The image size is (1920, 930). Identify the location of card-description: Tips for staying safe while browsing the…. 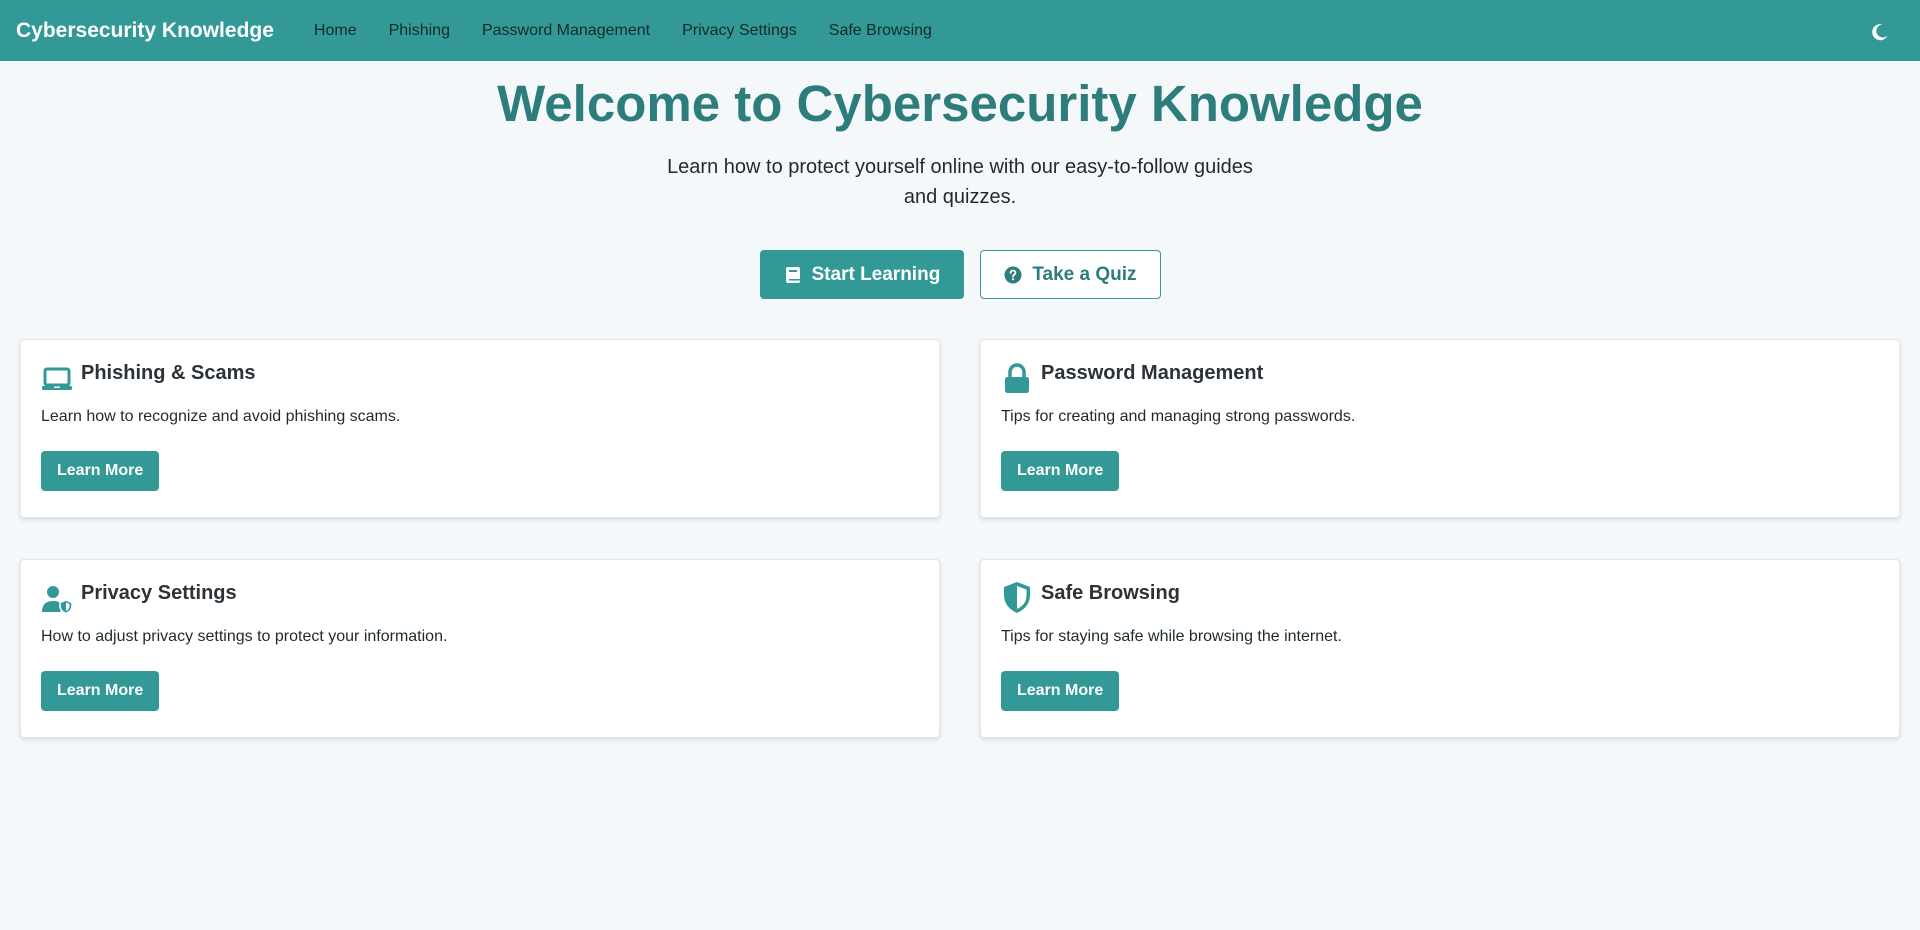
(1171, 637).